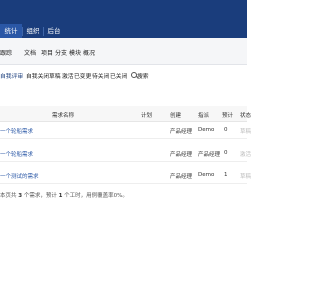  I want to click on summary-suffix: 个工时，用例覆盖率0%。, so click(95, 196).